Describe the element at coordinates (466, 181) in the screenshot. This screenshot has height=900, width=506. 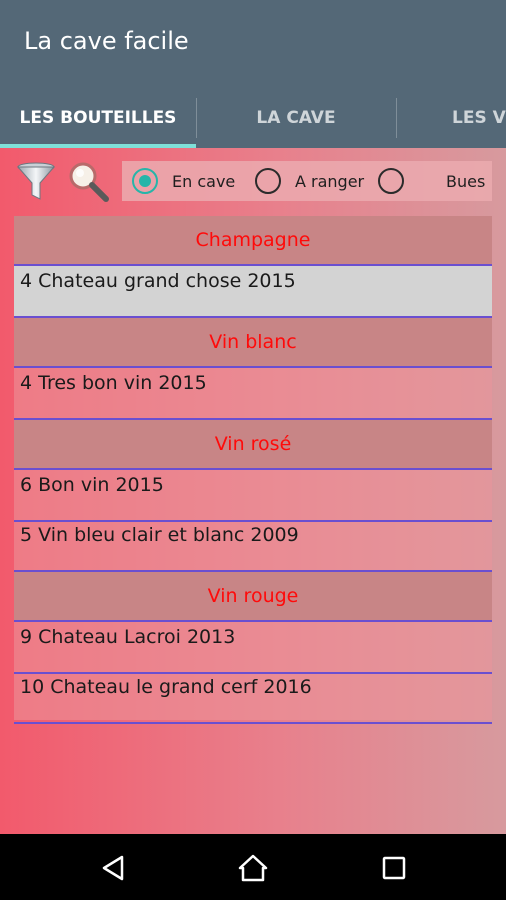
I see `radio-label-bues: Bues` at that location.